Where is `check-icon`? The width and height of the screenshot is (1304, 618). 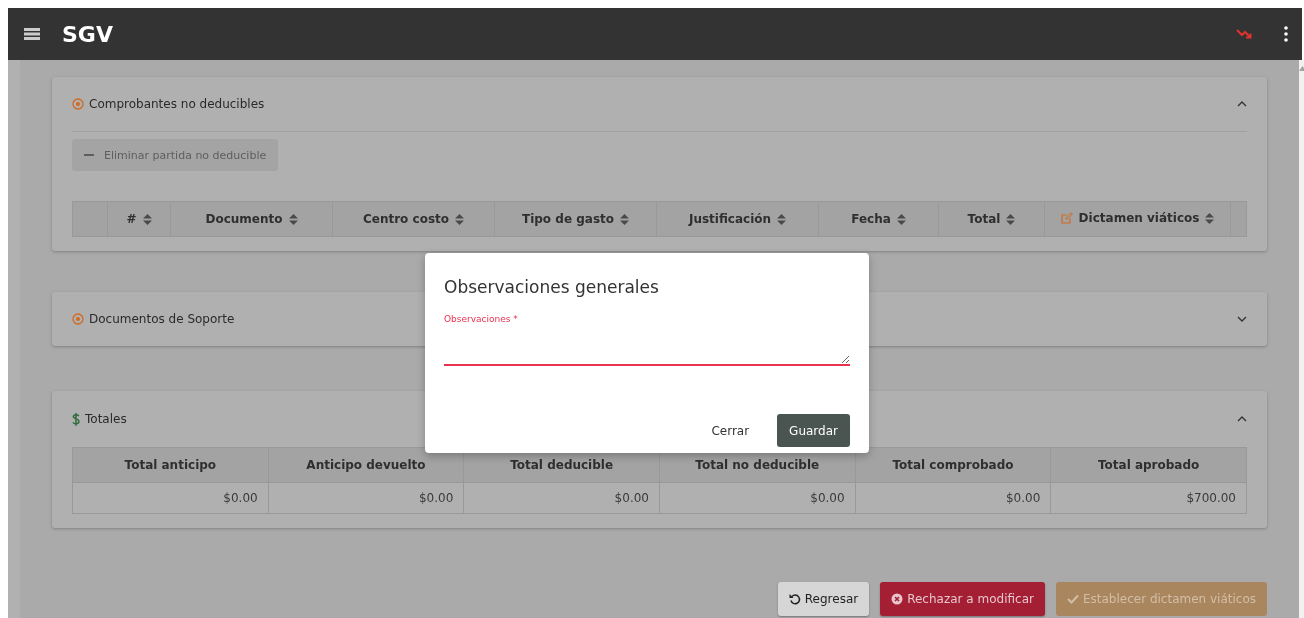
check-icon is located at coordinates (1072, 599).